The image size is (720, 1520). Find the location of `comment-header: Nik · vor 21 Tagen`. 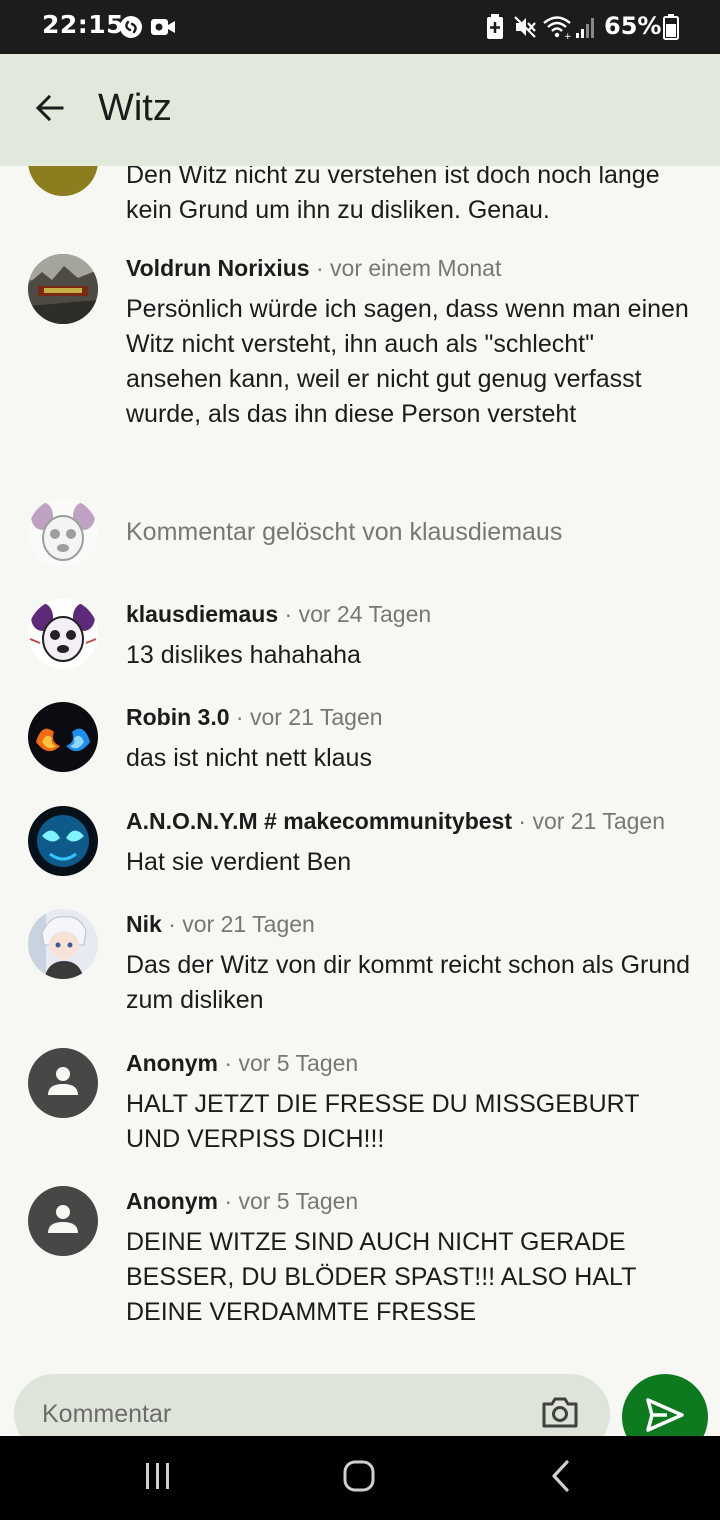

comment-header: Nik · vor 21 Tagen is located at coordinates (220, 924).